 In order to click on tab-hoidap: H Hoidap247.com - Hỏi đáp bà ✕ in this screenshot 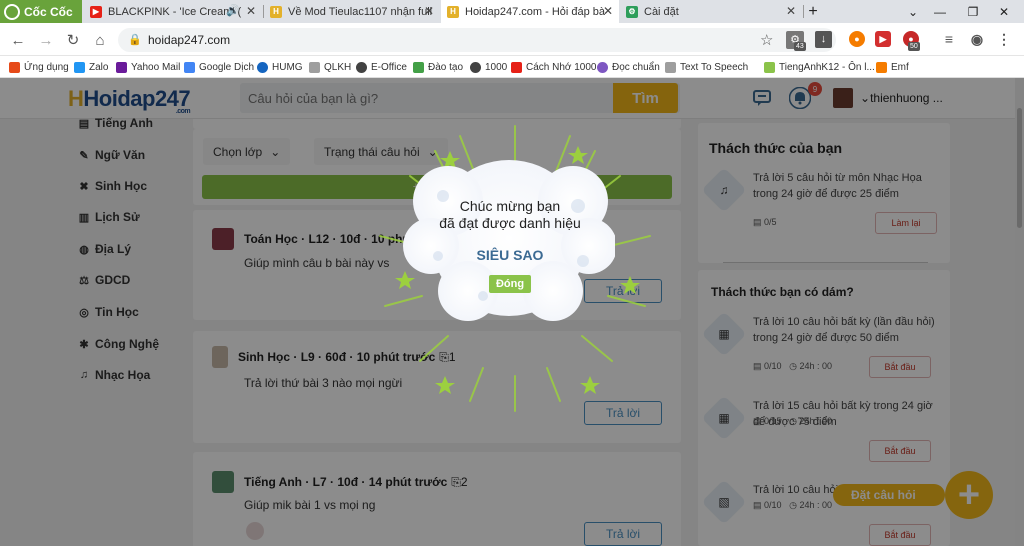, I will do `click(530, 11)`.